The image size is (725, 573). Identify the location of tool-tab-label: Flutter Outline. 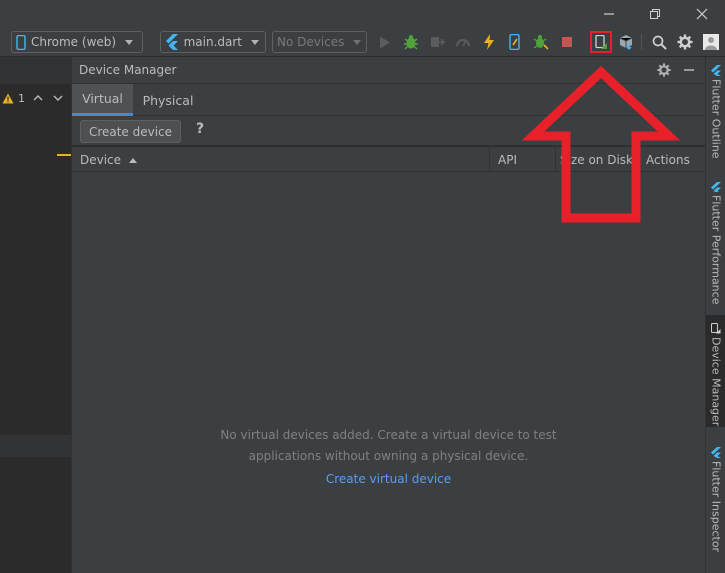
(716, 119).